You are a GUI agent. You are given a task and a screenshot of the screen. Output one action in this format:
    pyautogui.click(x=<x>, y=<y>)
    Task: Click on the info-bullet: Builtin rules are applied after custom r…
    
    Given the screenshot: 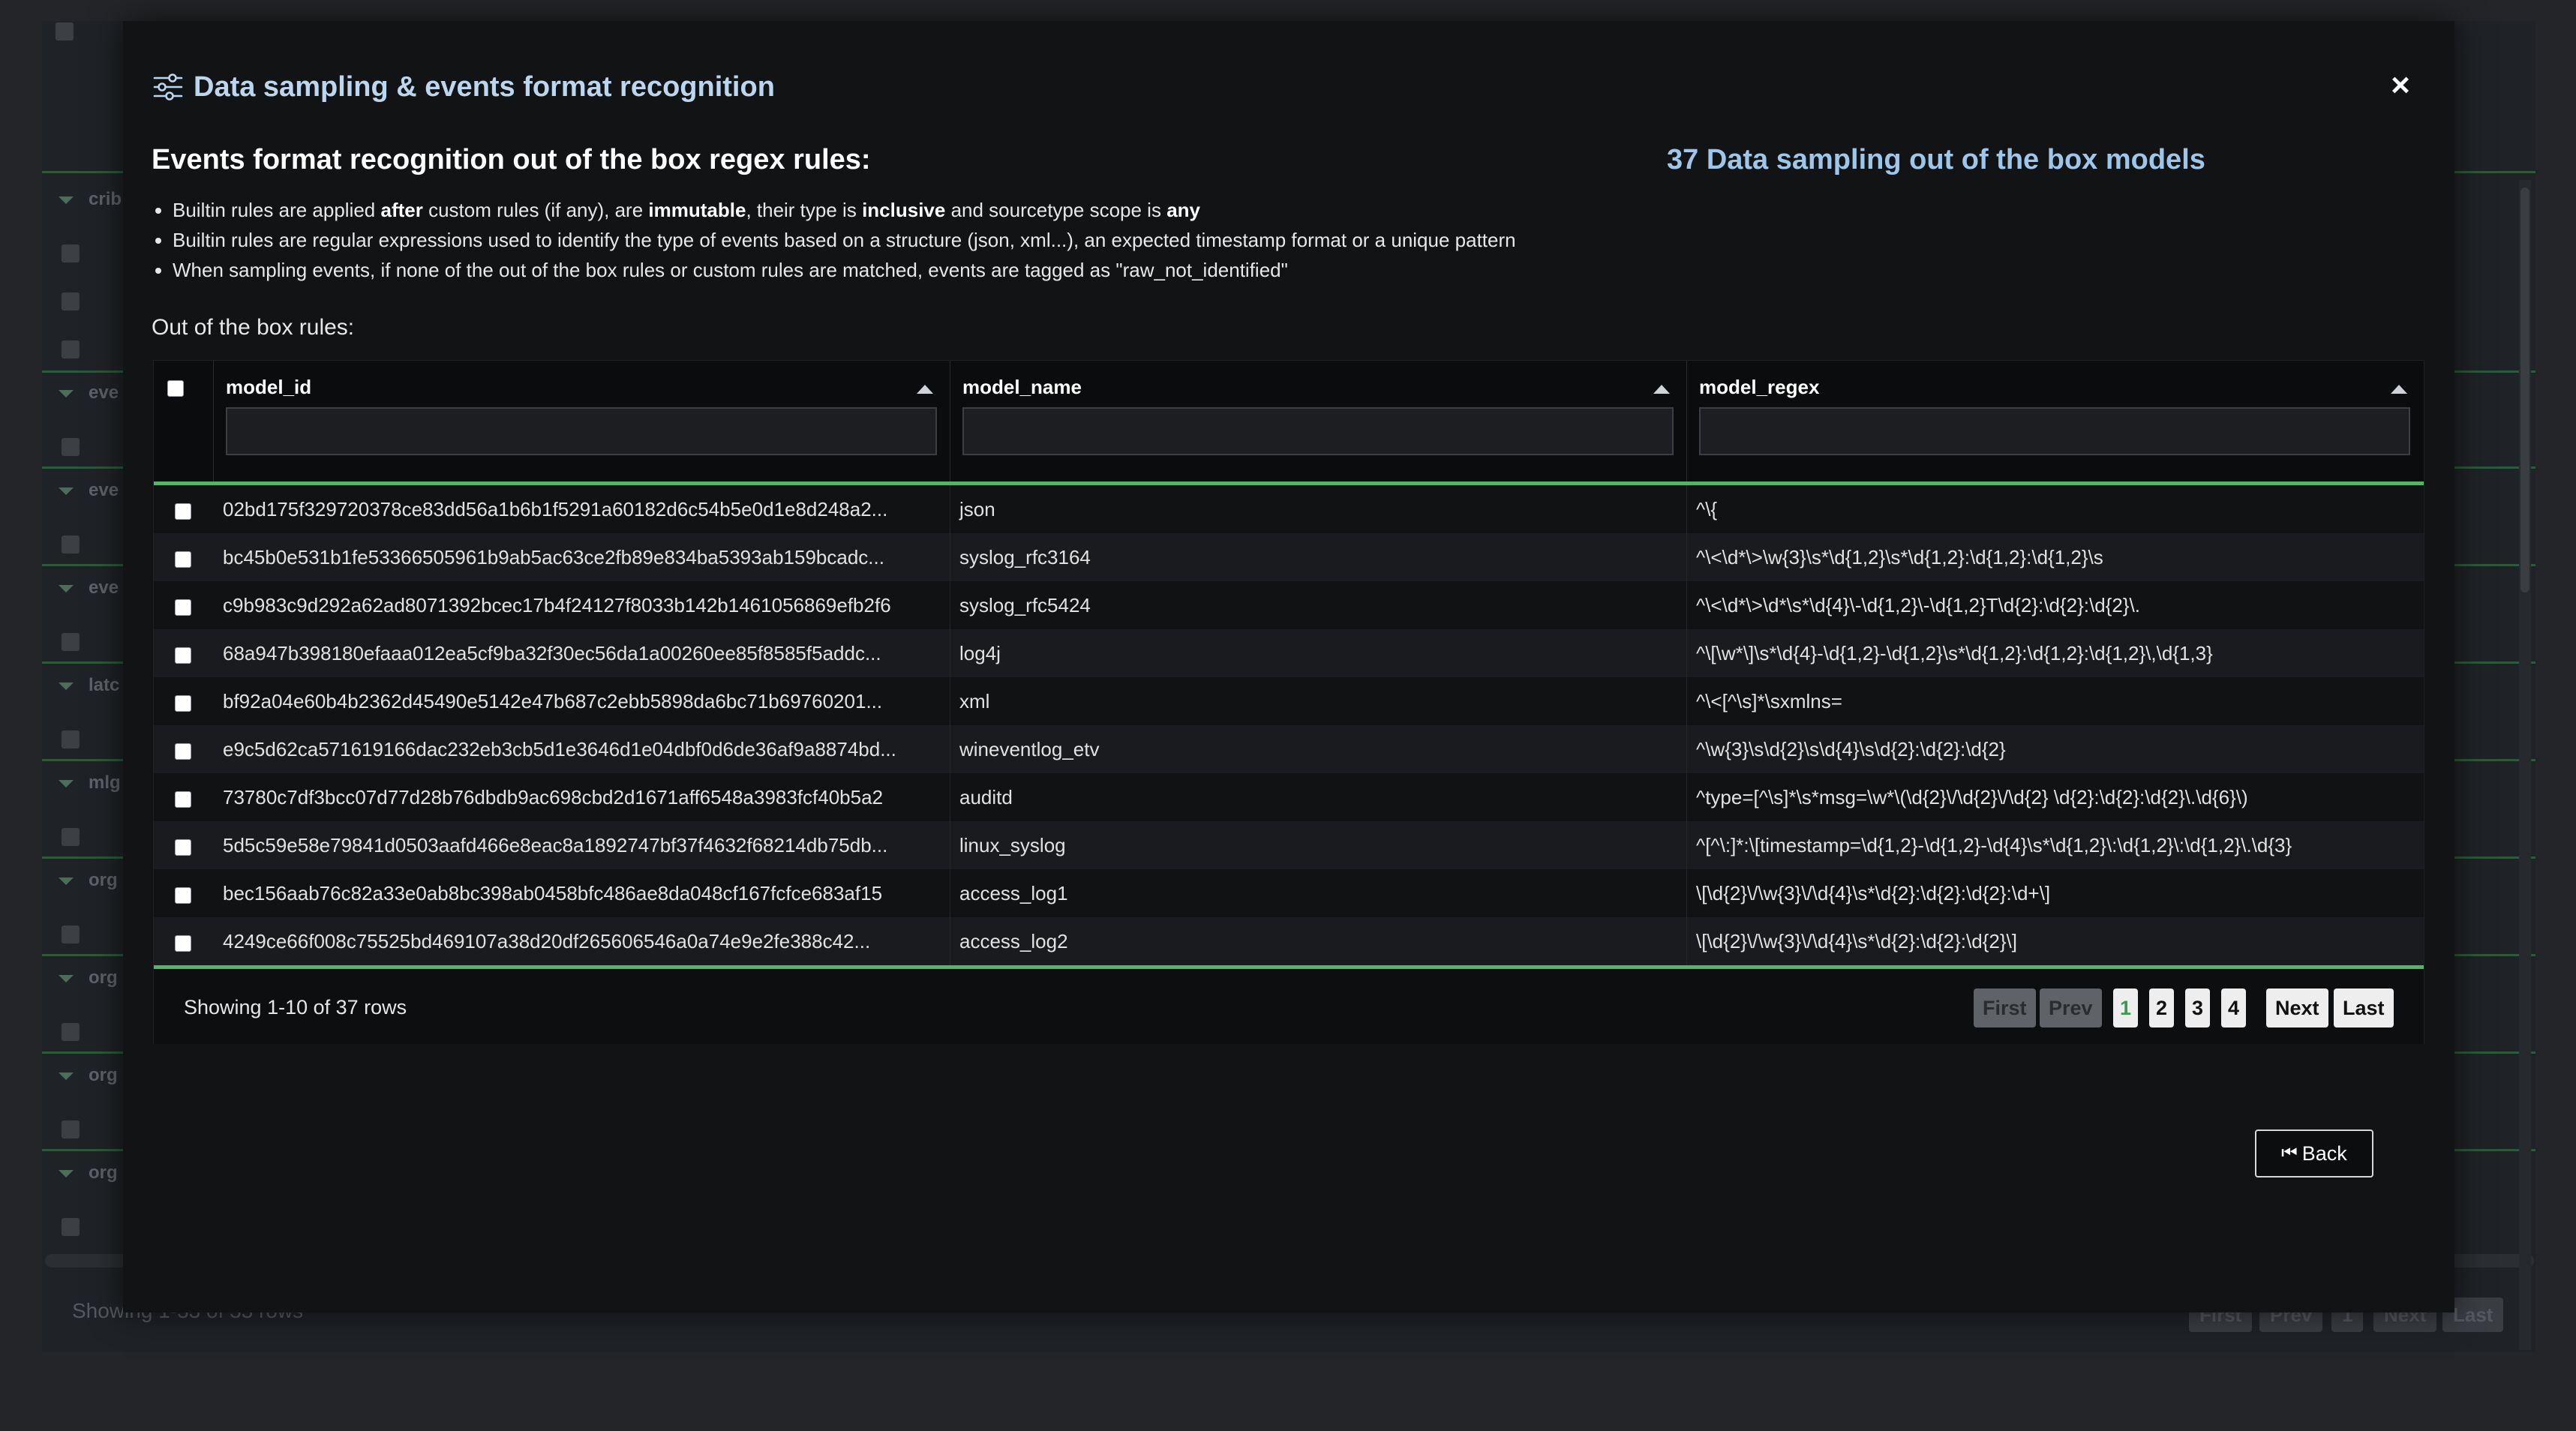 What is the action you would take?
    pyautogui.click(x=844, y=210)
    